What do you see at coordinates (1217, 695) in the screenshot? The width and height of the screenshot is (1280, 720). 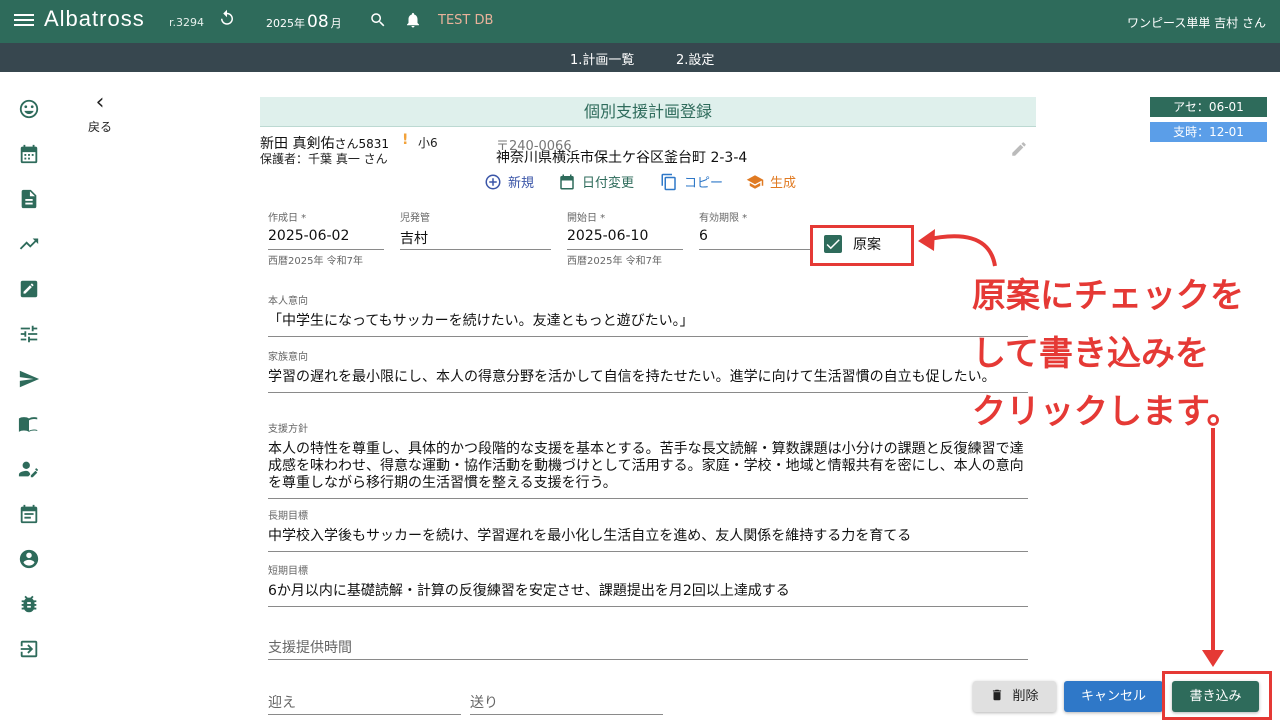 I see `write-highlight-box` at bounding box center [1217, 695].